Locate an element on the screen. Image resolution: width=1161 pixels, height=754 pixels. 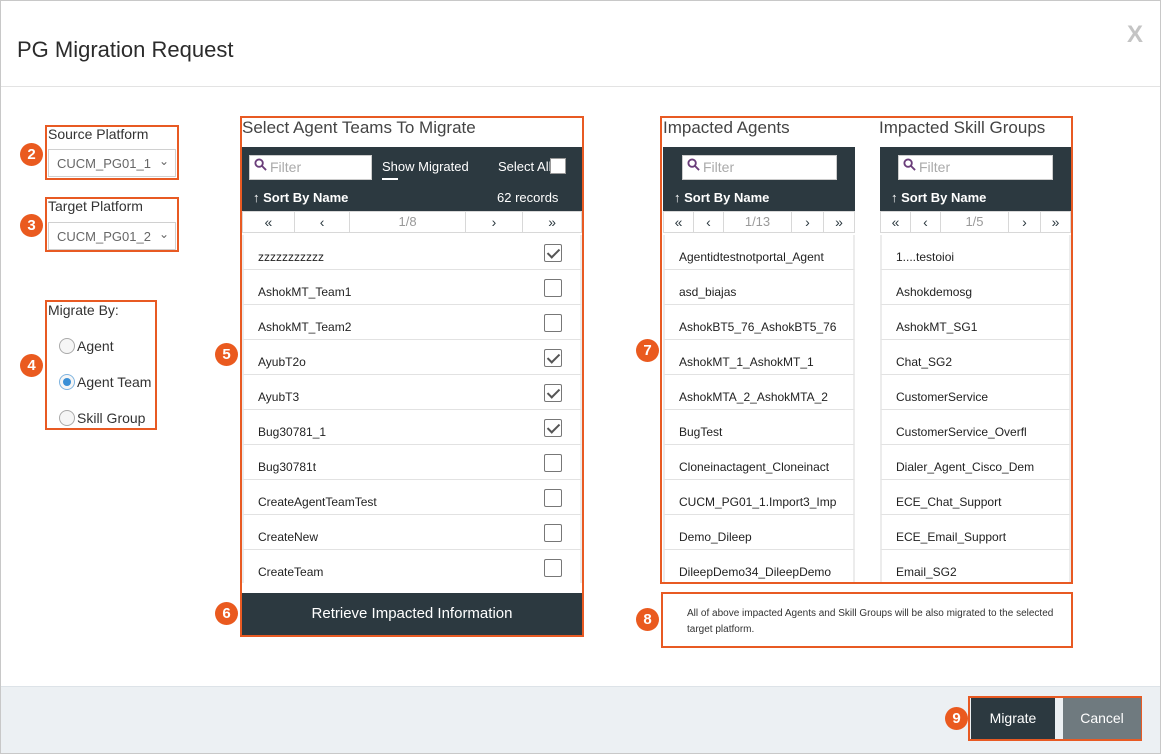
select-all-label: Select All is located at coordinates (525, 166).